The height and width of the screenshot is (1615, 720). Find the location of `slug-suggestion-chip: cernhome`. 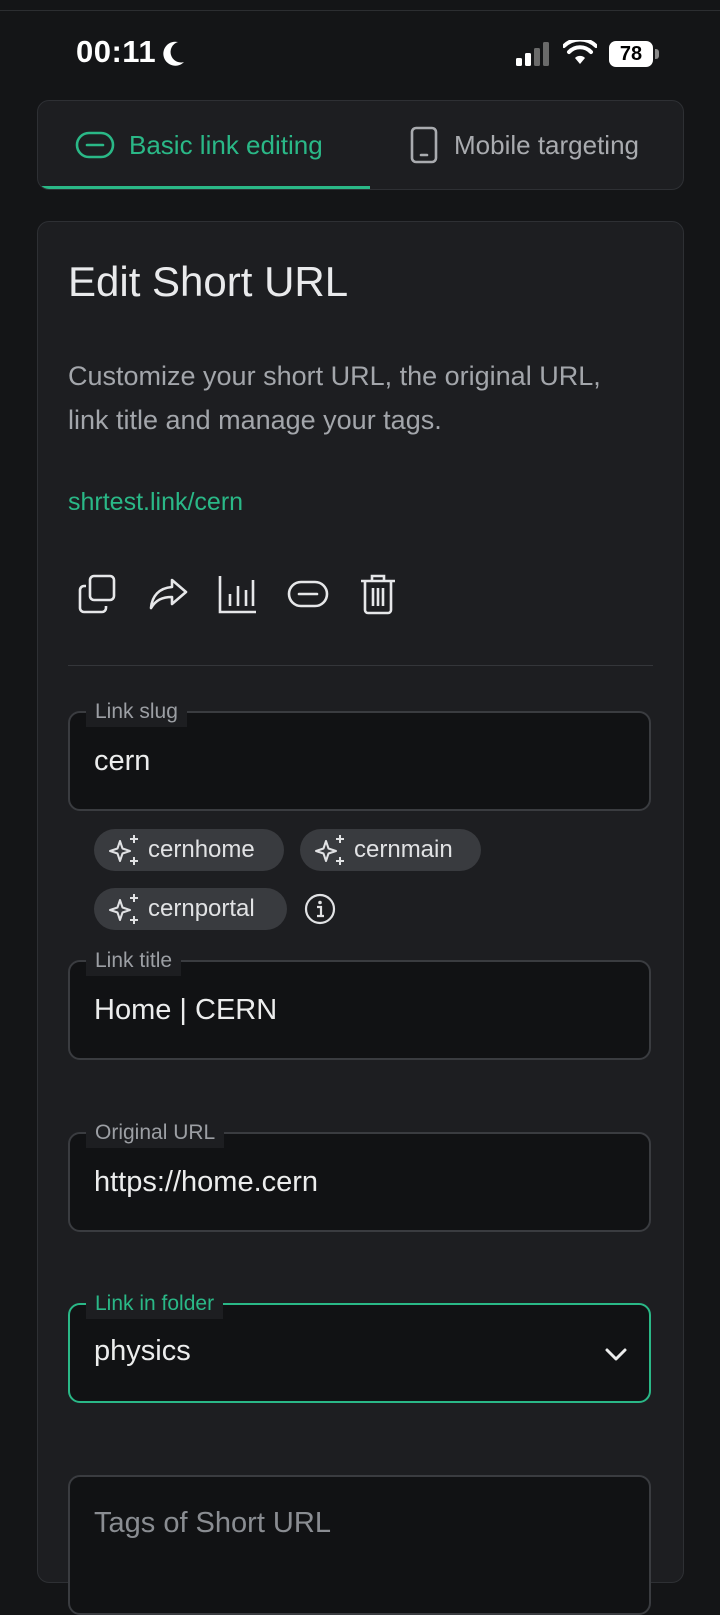

slug-suggestion-chip: cernhome is located at coordinates (189, 850).